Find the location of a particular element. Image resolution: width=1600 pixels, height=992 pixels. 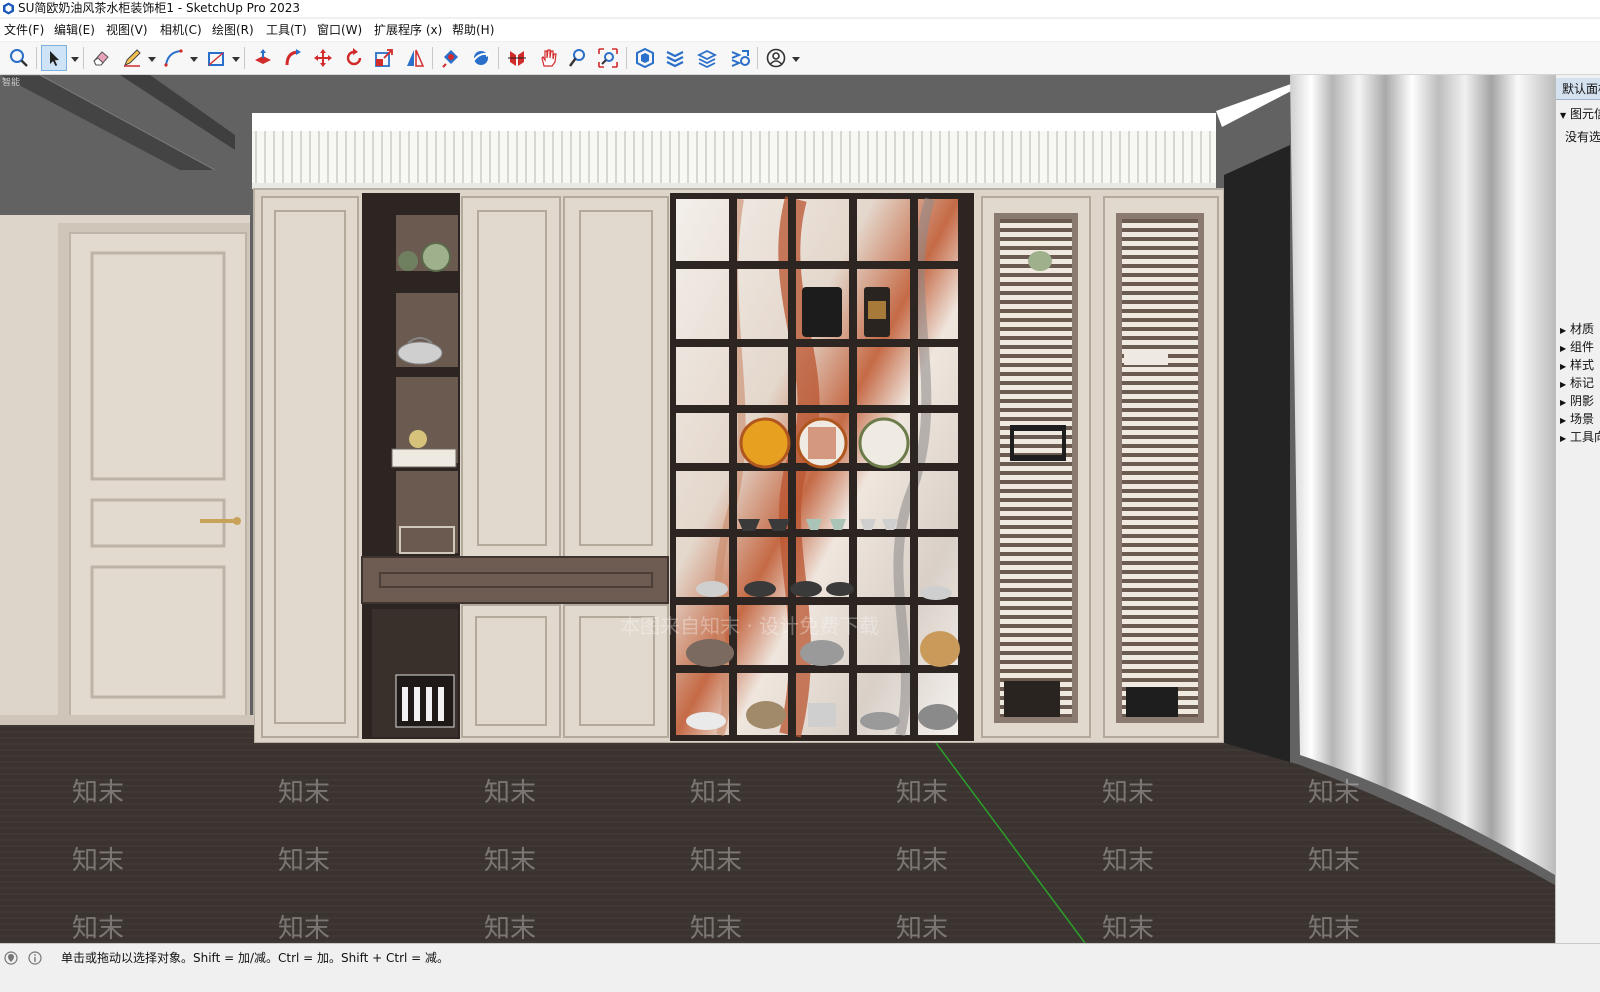

right-wall is located at coordinates (1257, 460).